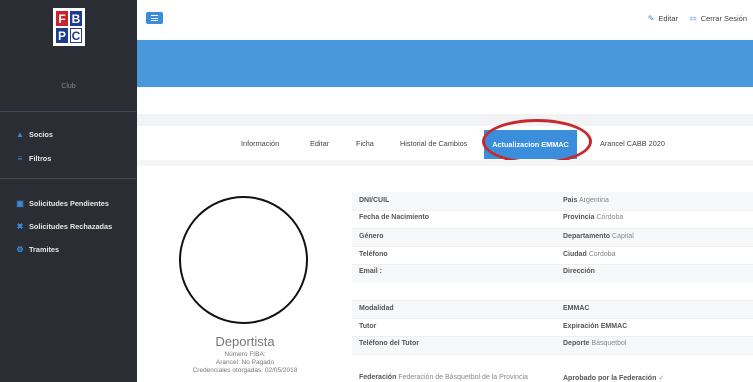  What do you see at coordinates (598, 236) in the screenshot?
I see `detail-departamento: Departamento Capital` at bounding box center [598, 236].